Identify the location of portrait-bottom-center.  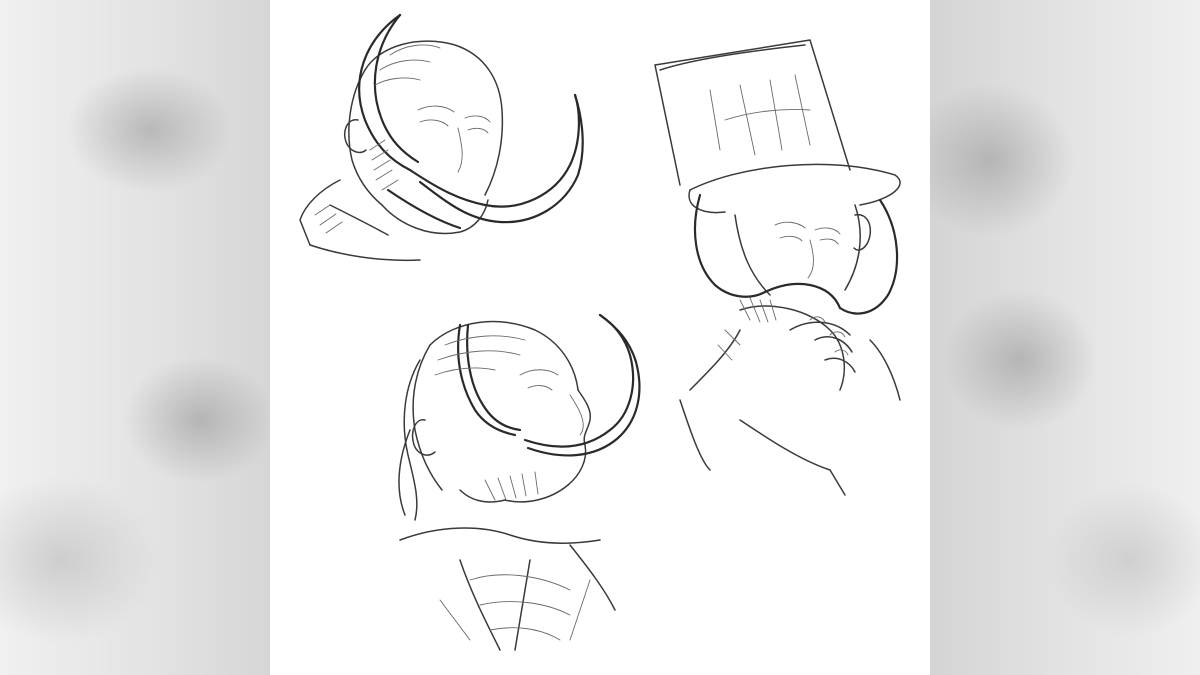
(519, 482).